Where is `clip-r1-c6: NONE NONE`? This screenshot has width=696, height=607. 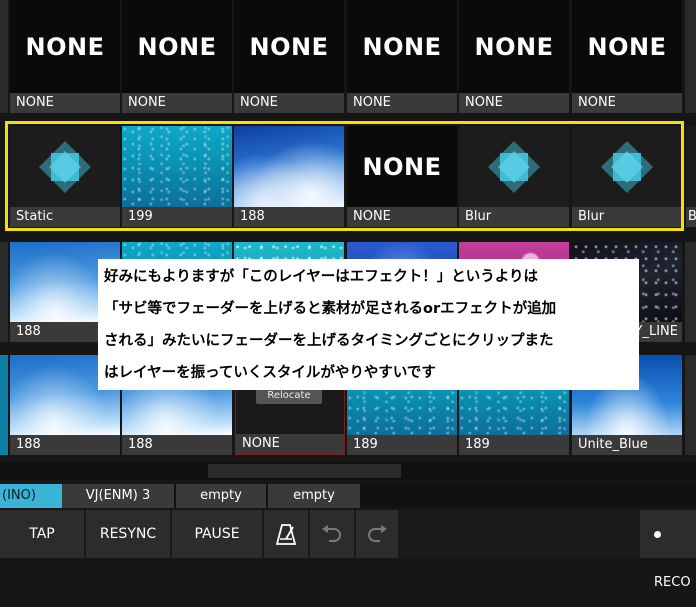 clip-r1-c6: NONE NONE is located at coordinates (627, 56).